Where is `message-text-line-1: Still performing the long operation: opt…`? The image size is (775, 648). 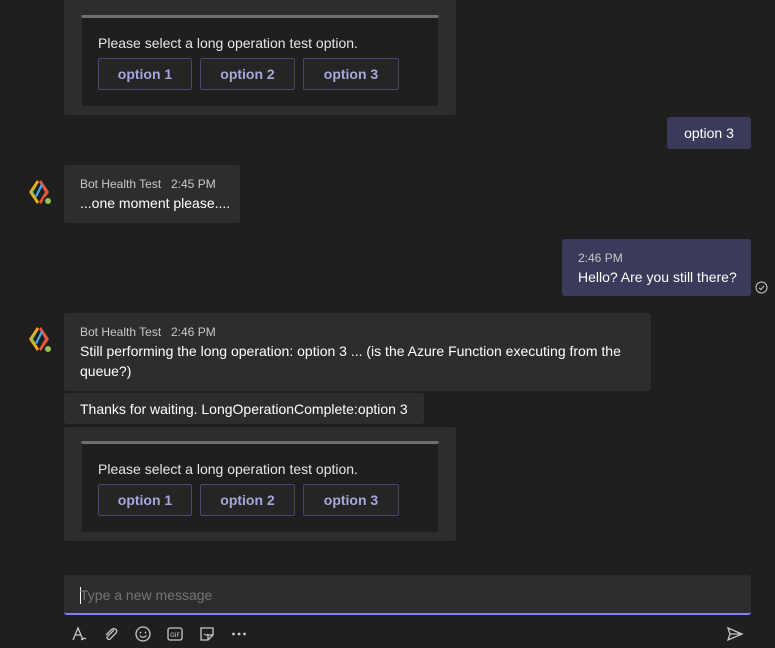
message-text-line-1: Still performing the long operation: opt… is located at coordinates (350, 351).